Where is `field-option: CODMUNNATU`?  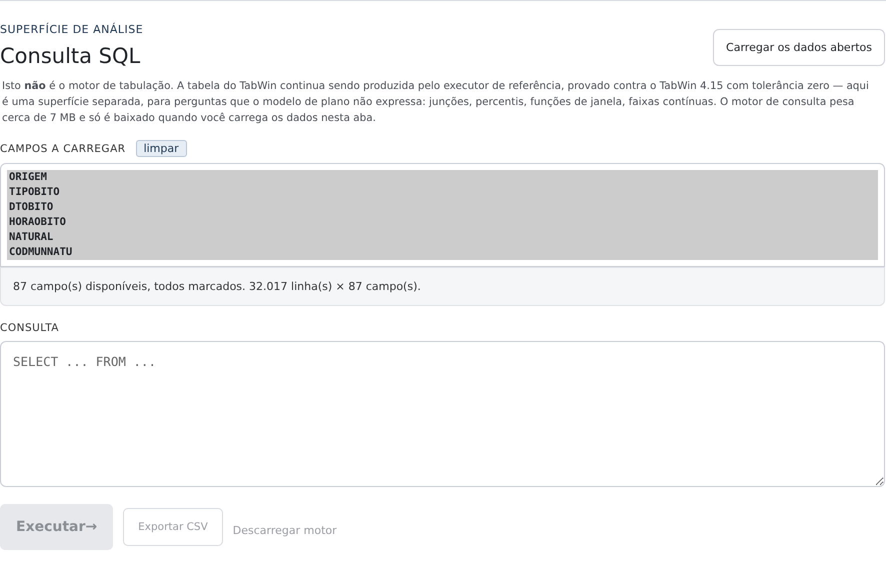
field-option: CODMUNNATU is located at coordinates (442, 252).